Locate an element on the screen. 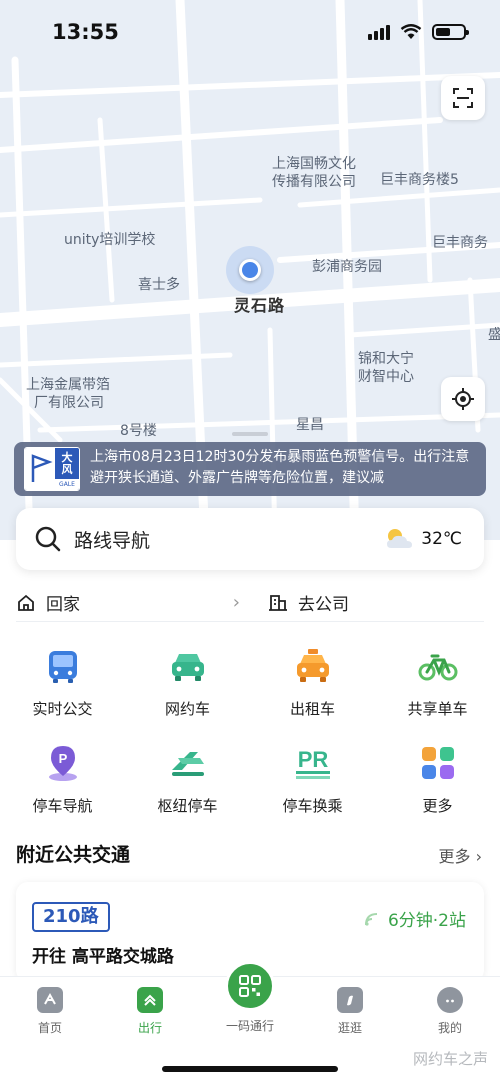 This screenshot has width=500, height=1082. service-realtime-bus: 实时公交 is located at coordinates (62, 682).